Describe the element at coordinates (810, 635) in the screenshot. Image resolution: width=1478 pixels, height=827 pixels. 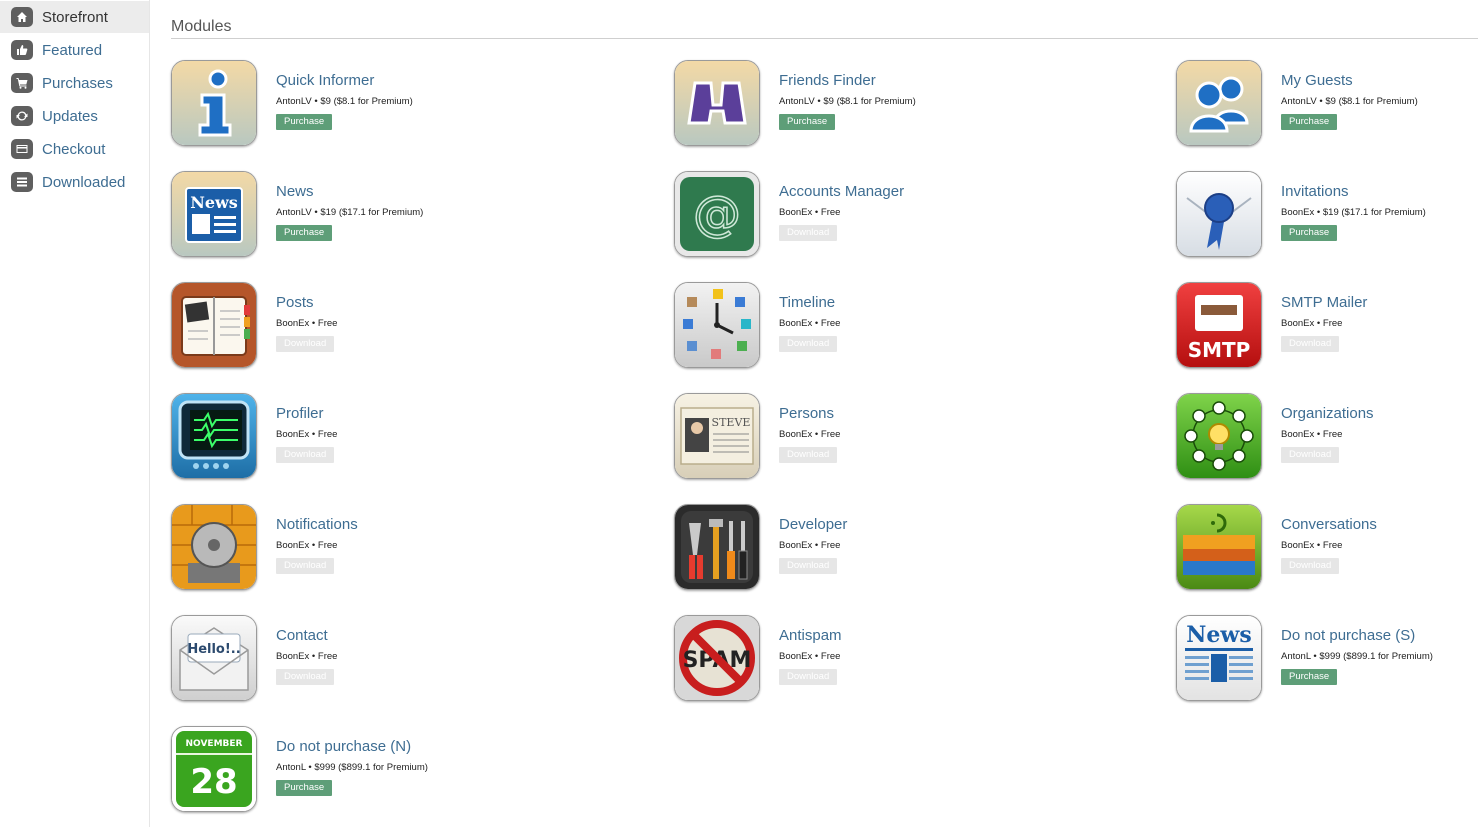
I see `module-name: Antispam` at that location.